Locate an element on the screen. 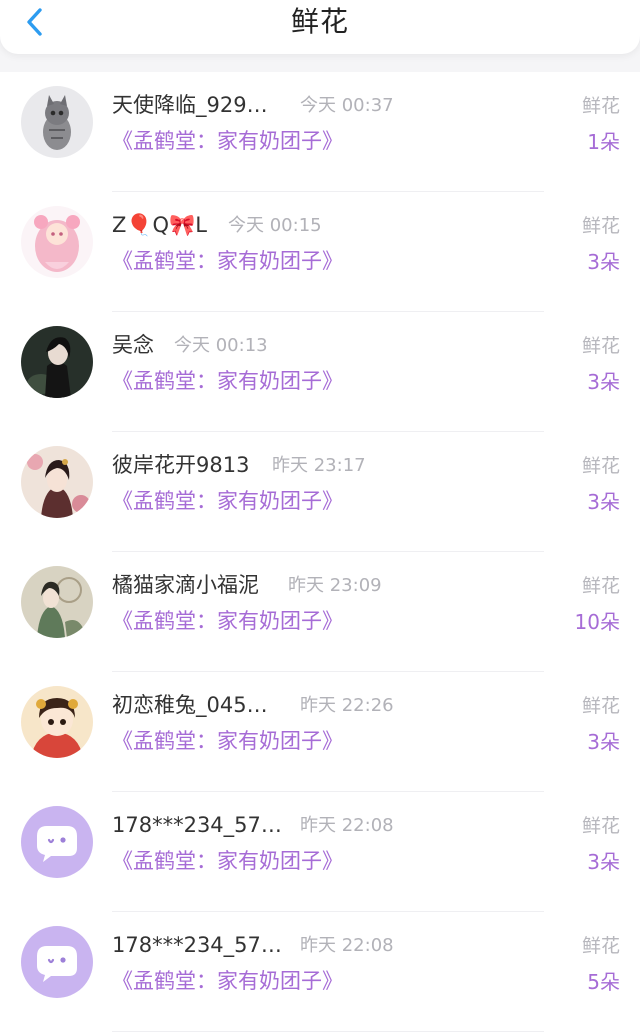 This screenshot has height=1032, width=640. page-title: 鲜花 is located at coordinates (319, 21).